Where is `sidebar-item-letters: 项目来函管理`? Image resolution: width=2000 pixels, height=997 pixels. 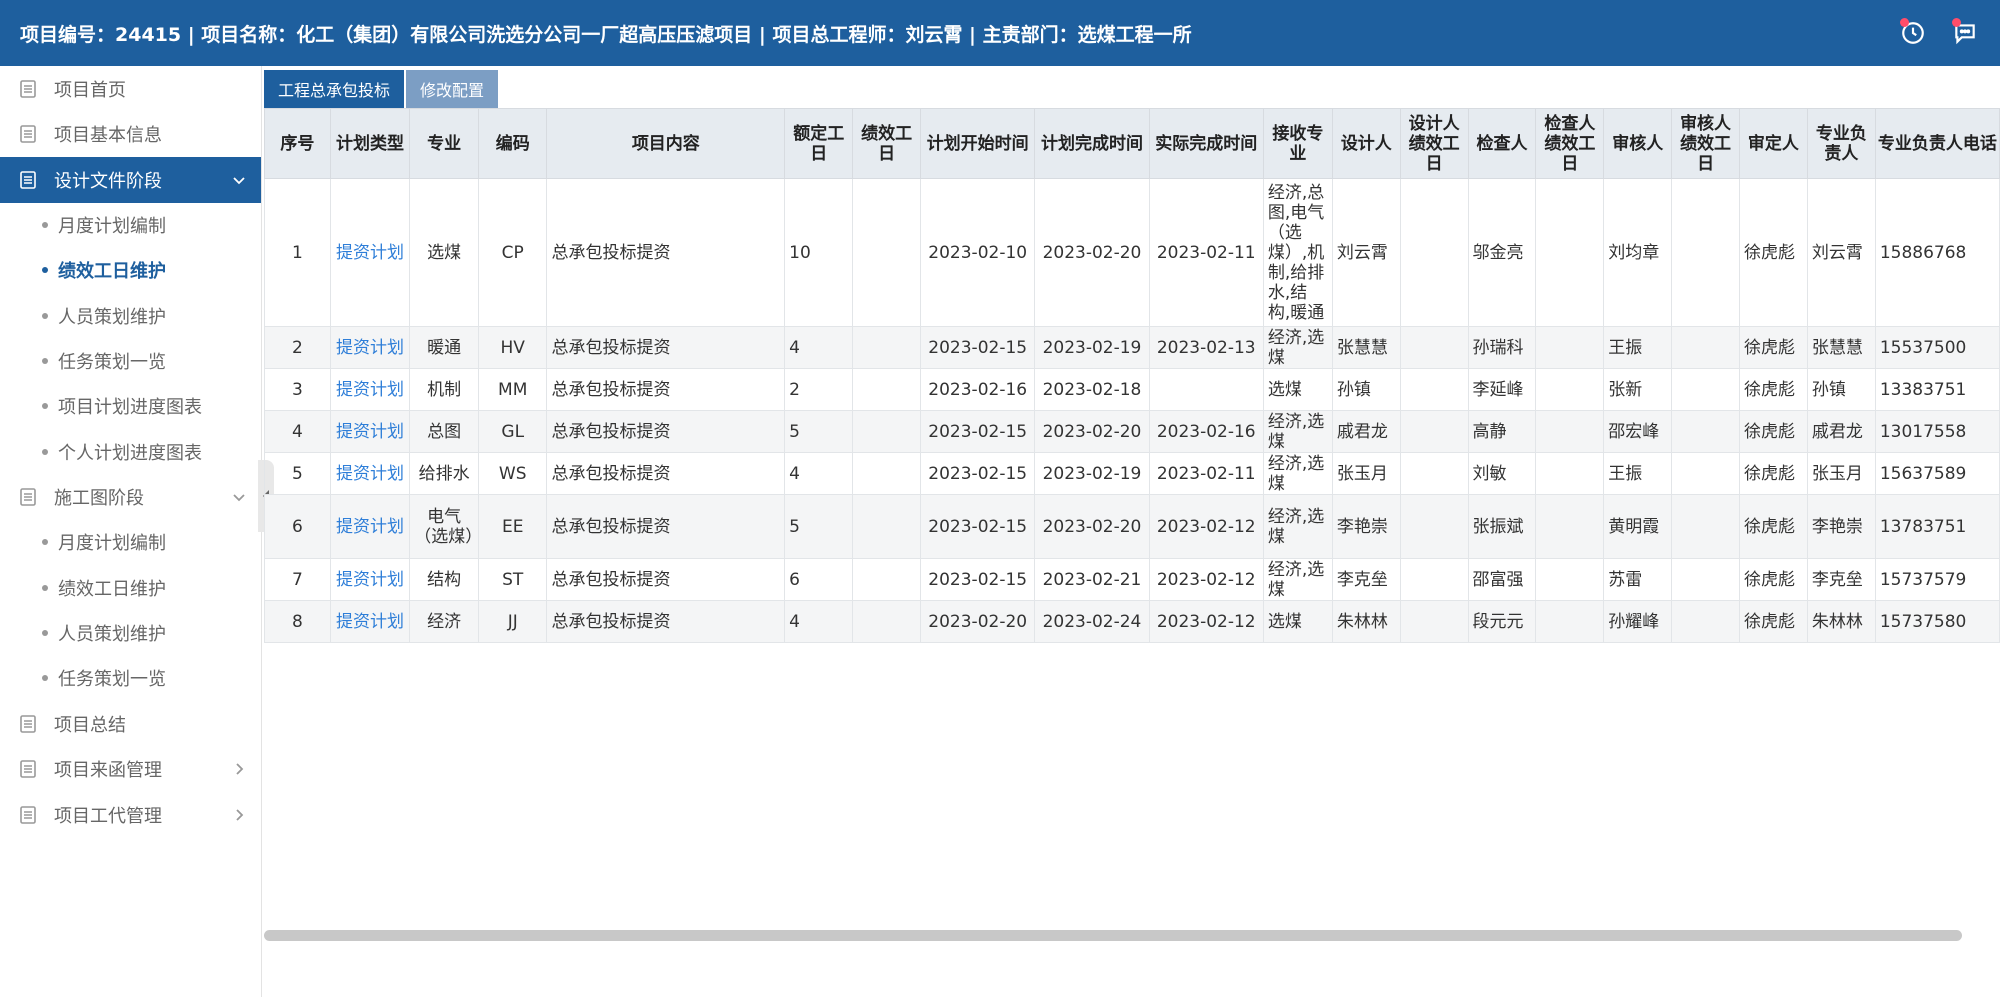 sidebar-item-letters: 项目来函管理 is located at coordinates (130, 769).